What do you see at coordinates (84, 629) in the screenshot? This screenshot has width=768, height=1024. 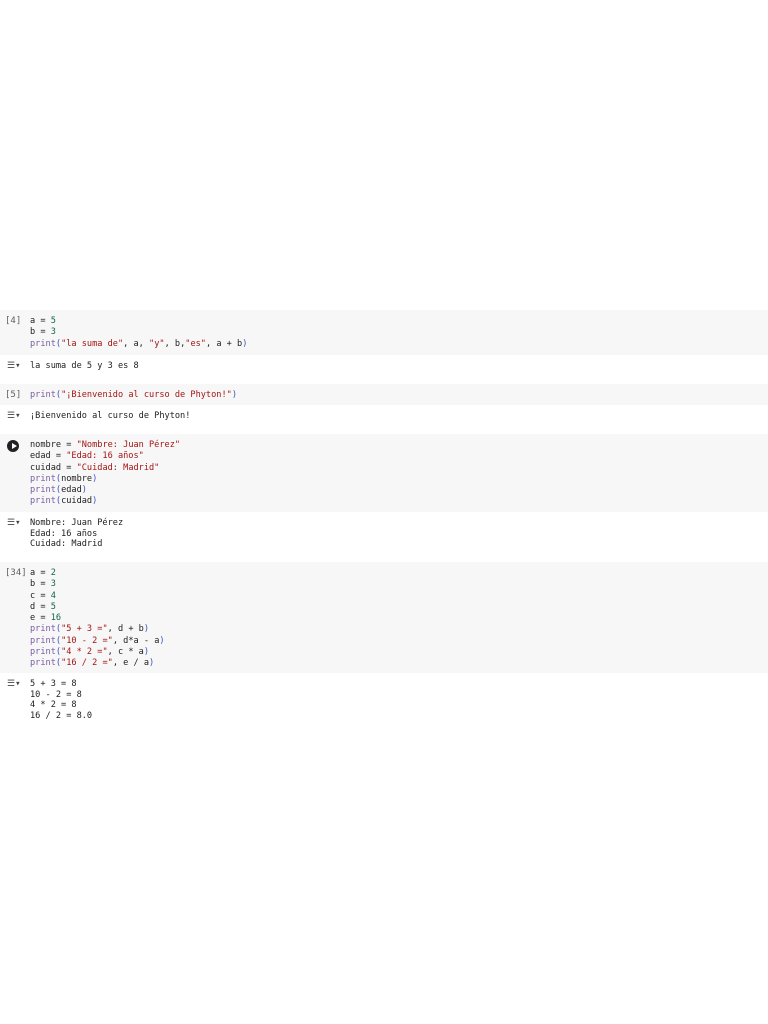 I see `code-token: "5 + 3 ="` at bounding box center [84, 629].